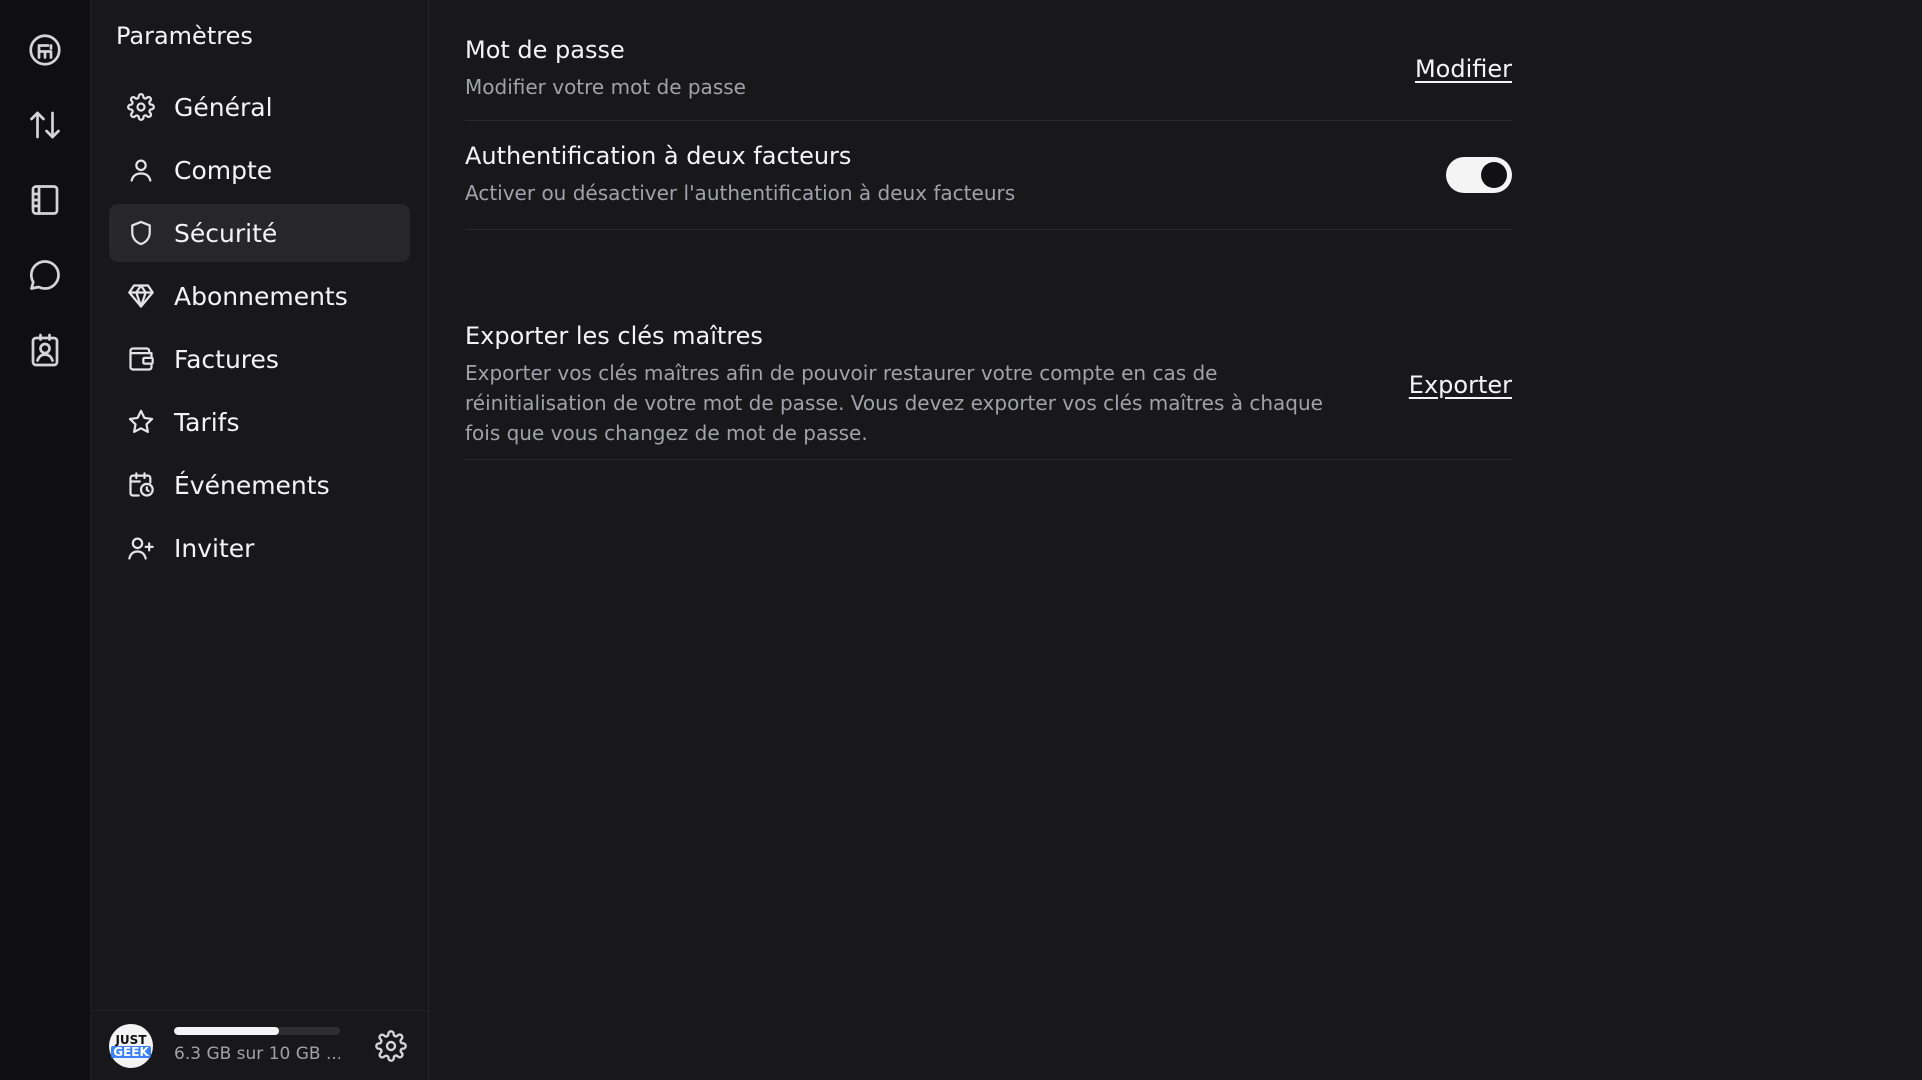 Image resolution: width=1922 pixels, height=1080 pixels. Describe the element at coordinates (141, 296) in the screenshot. I see `diamond-icon` at that location.